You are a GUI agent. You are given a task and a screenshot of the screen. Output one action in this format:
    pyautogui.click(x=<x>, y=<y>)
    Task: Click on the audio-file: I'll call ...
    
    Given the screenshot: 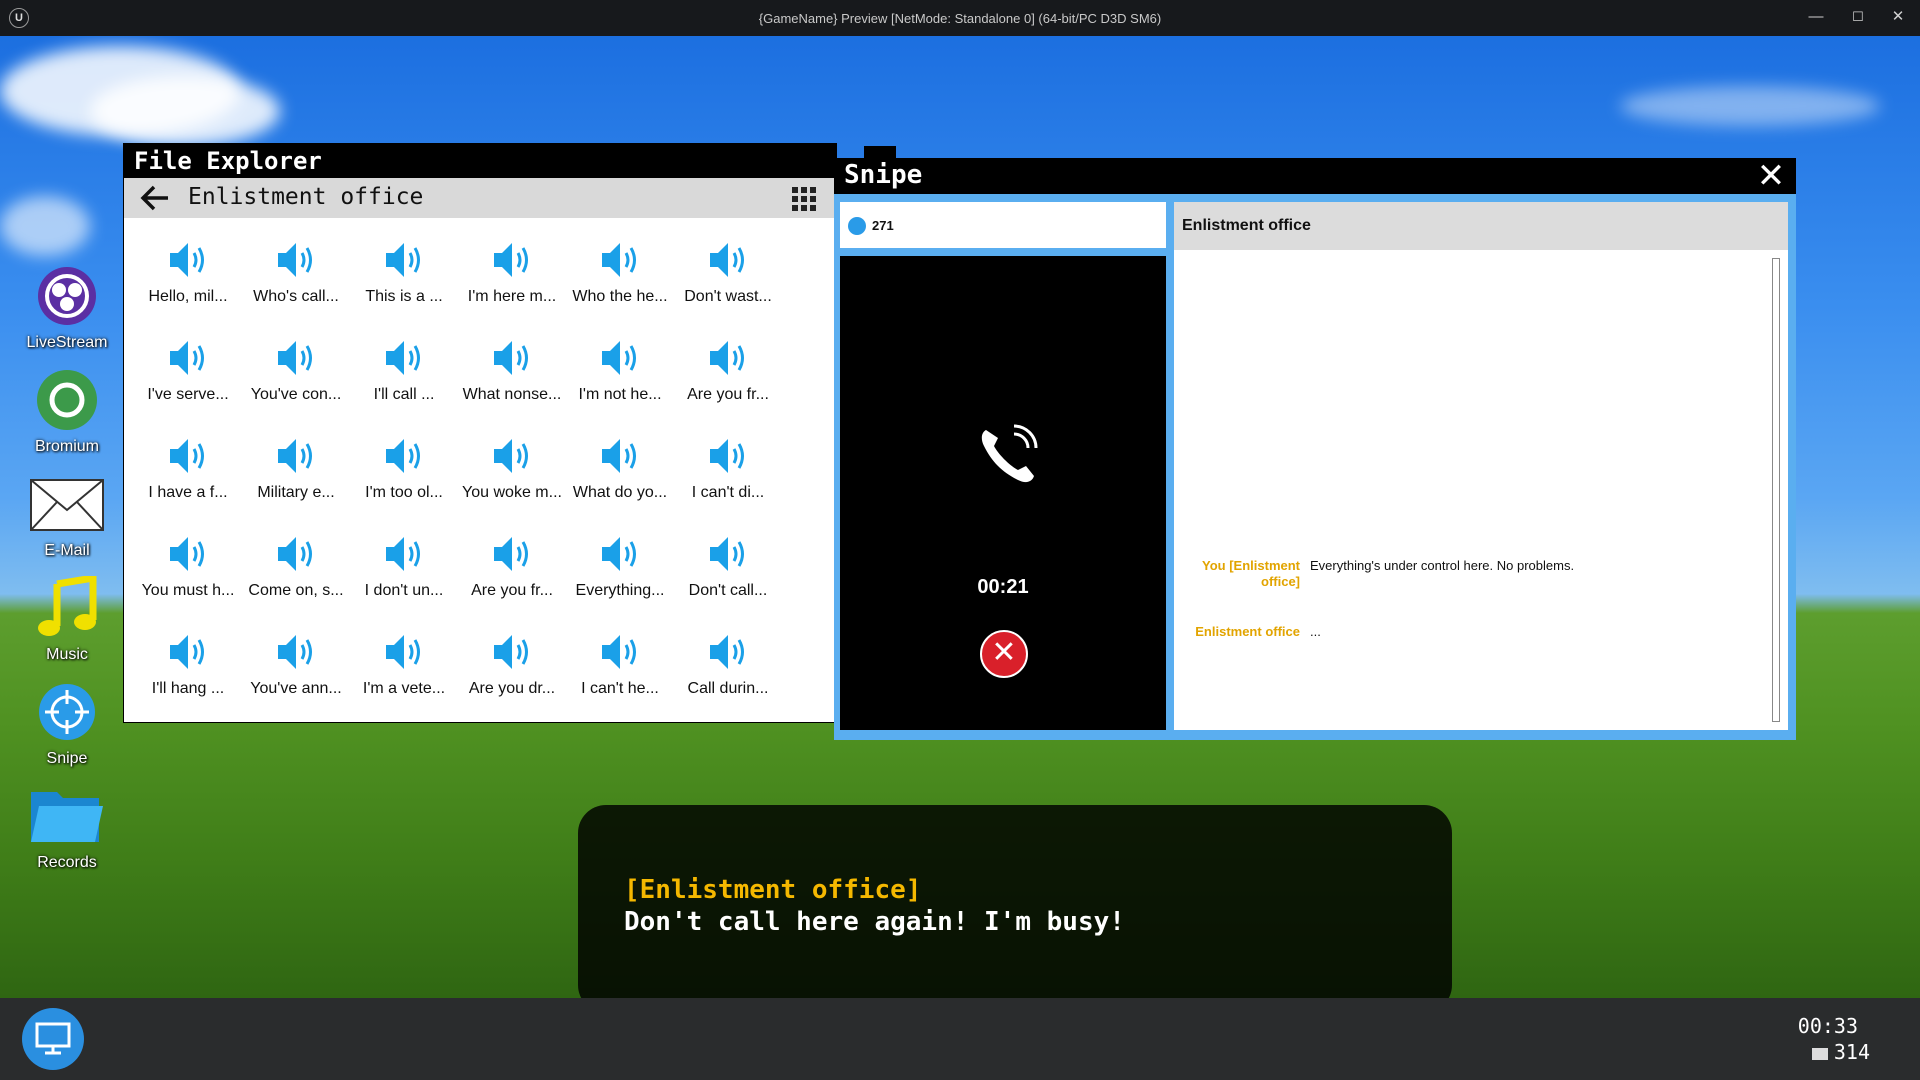 What is the action you would take?
    pyautogui.click(x=404, y=370)
    